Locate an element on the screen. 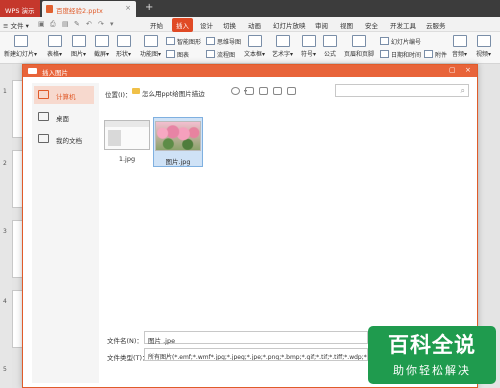 This screenshot has width=500, height=388. smart-art-button: 智能图形 is located at coordinates (183, 41).